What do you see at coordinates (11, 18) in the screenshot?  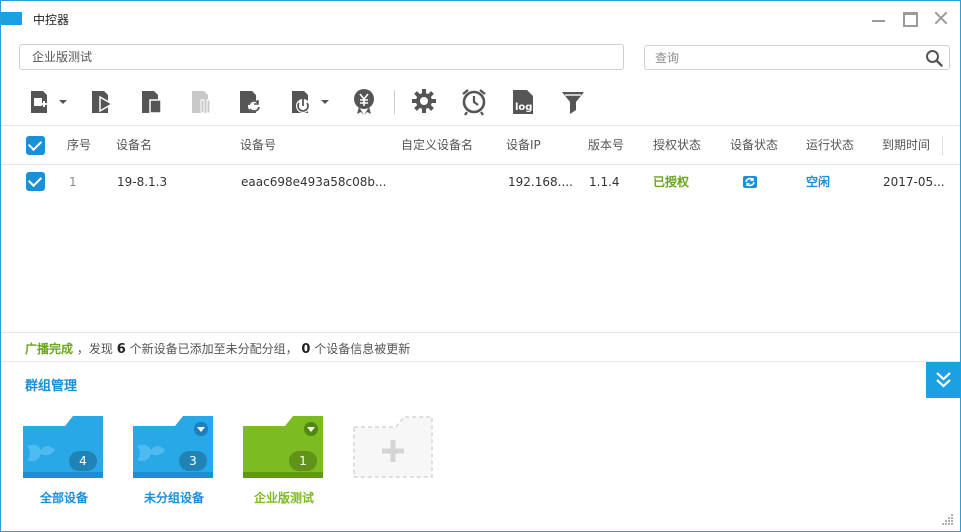 I see `app-logo-icon` at bounding box center [11, 18].